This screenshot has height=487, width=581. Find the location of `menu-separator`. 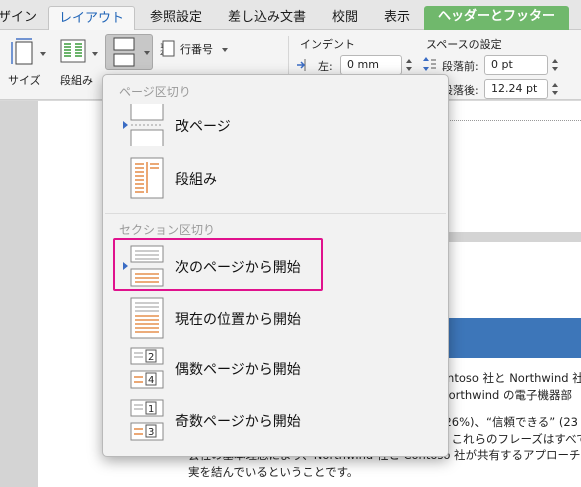

menu-separator is located at coordinates (275, 213).